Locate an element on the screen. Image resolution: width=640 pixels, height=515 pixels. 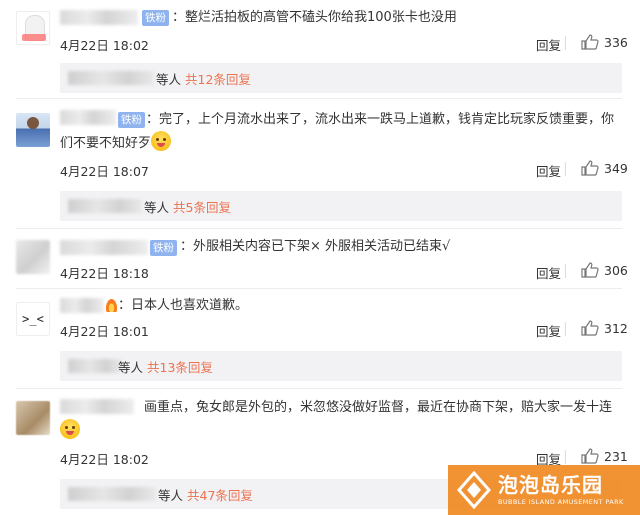
like-count: 336 is located at coordinates (616, 42).